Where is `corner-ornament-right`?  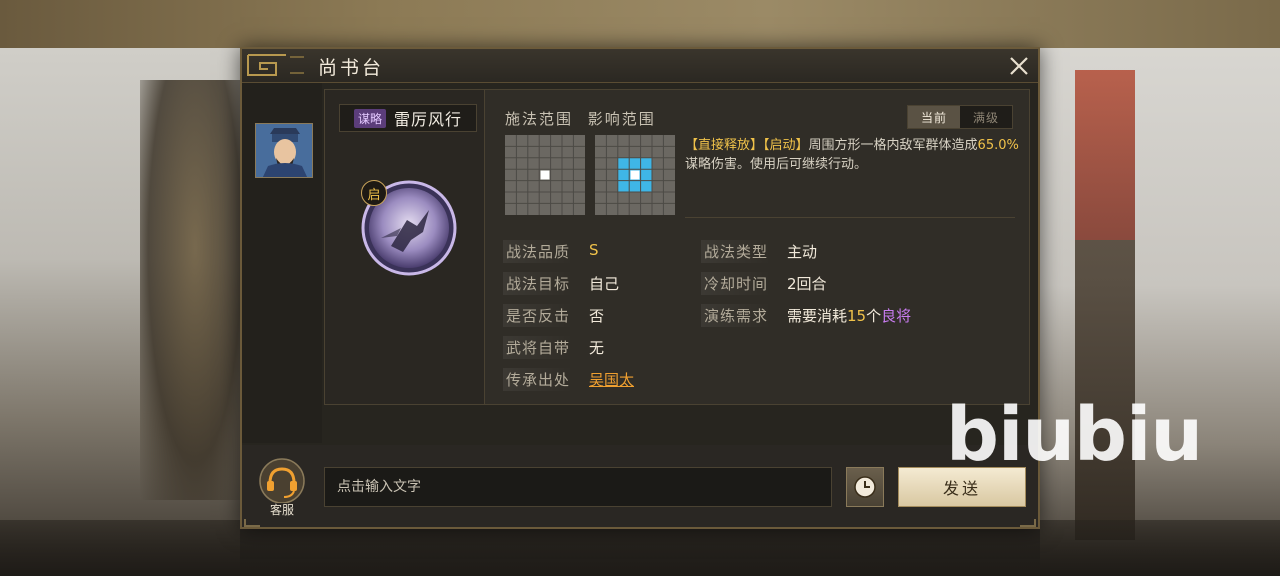
corner-ornament-right is located at coordinates (1028, 523).